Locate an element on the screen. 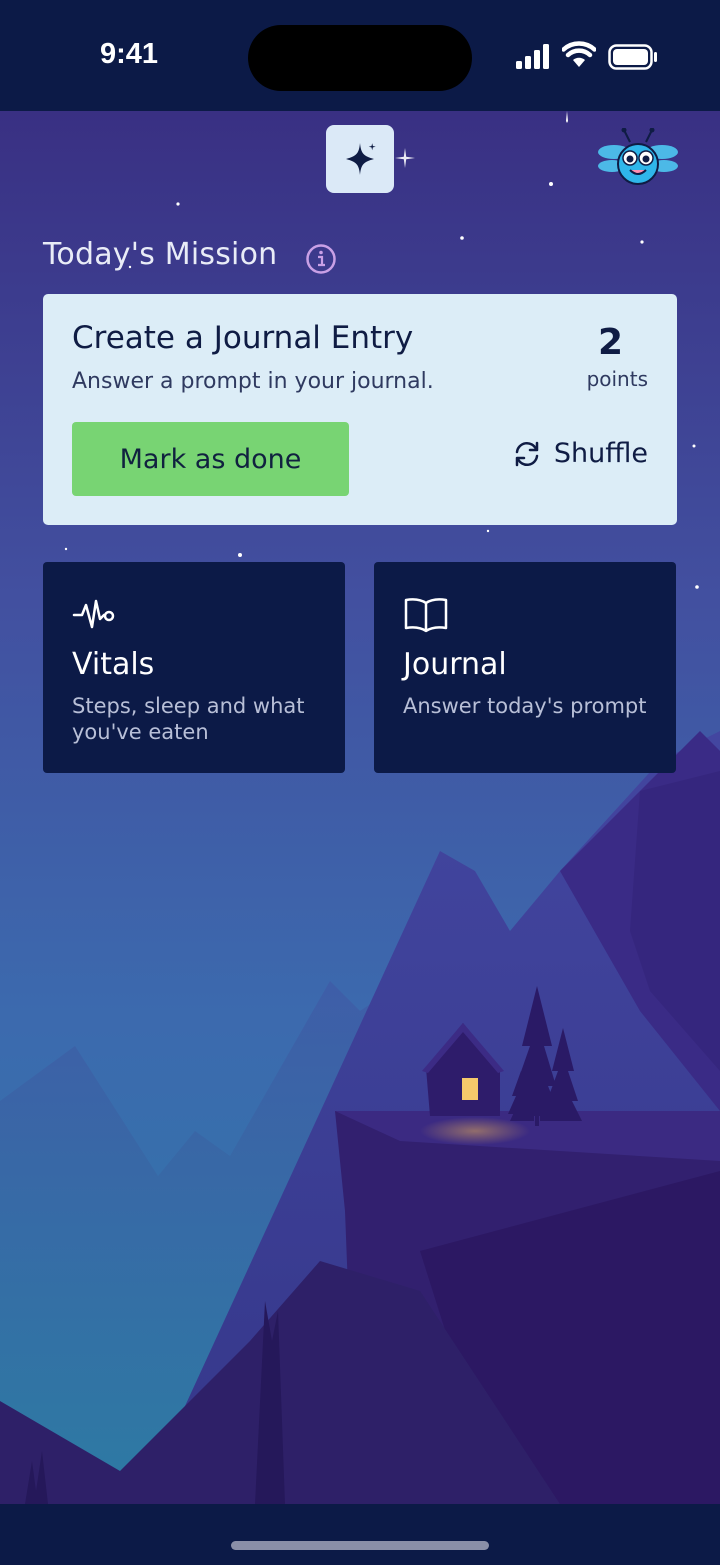  journal-tile: Journal Answer today's prompt is located at coordinates (525, 667).